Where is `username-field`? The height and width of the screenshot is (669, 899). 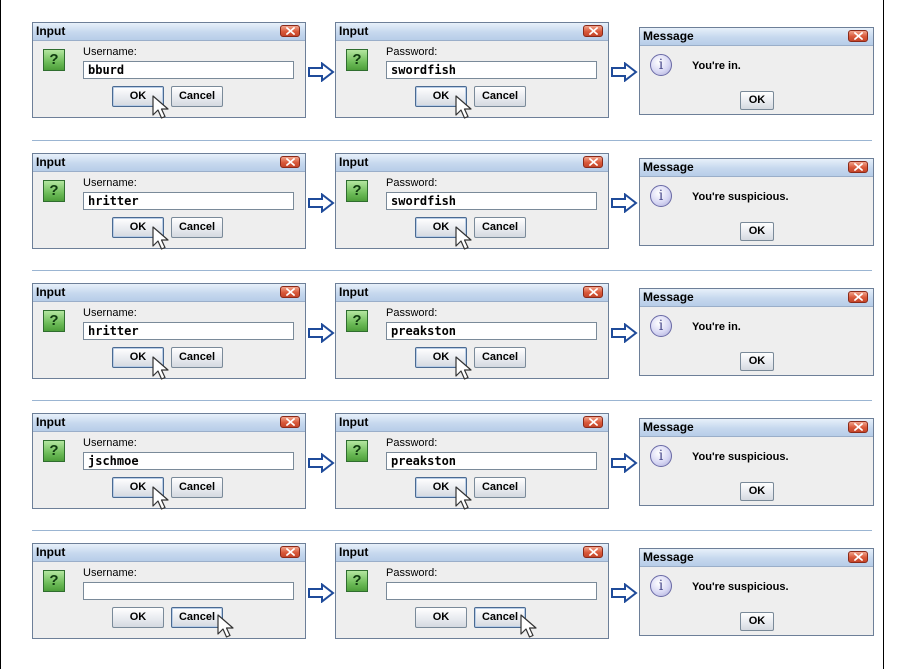 username-field is located at coordinates (188, 591).